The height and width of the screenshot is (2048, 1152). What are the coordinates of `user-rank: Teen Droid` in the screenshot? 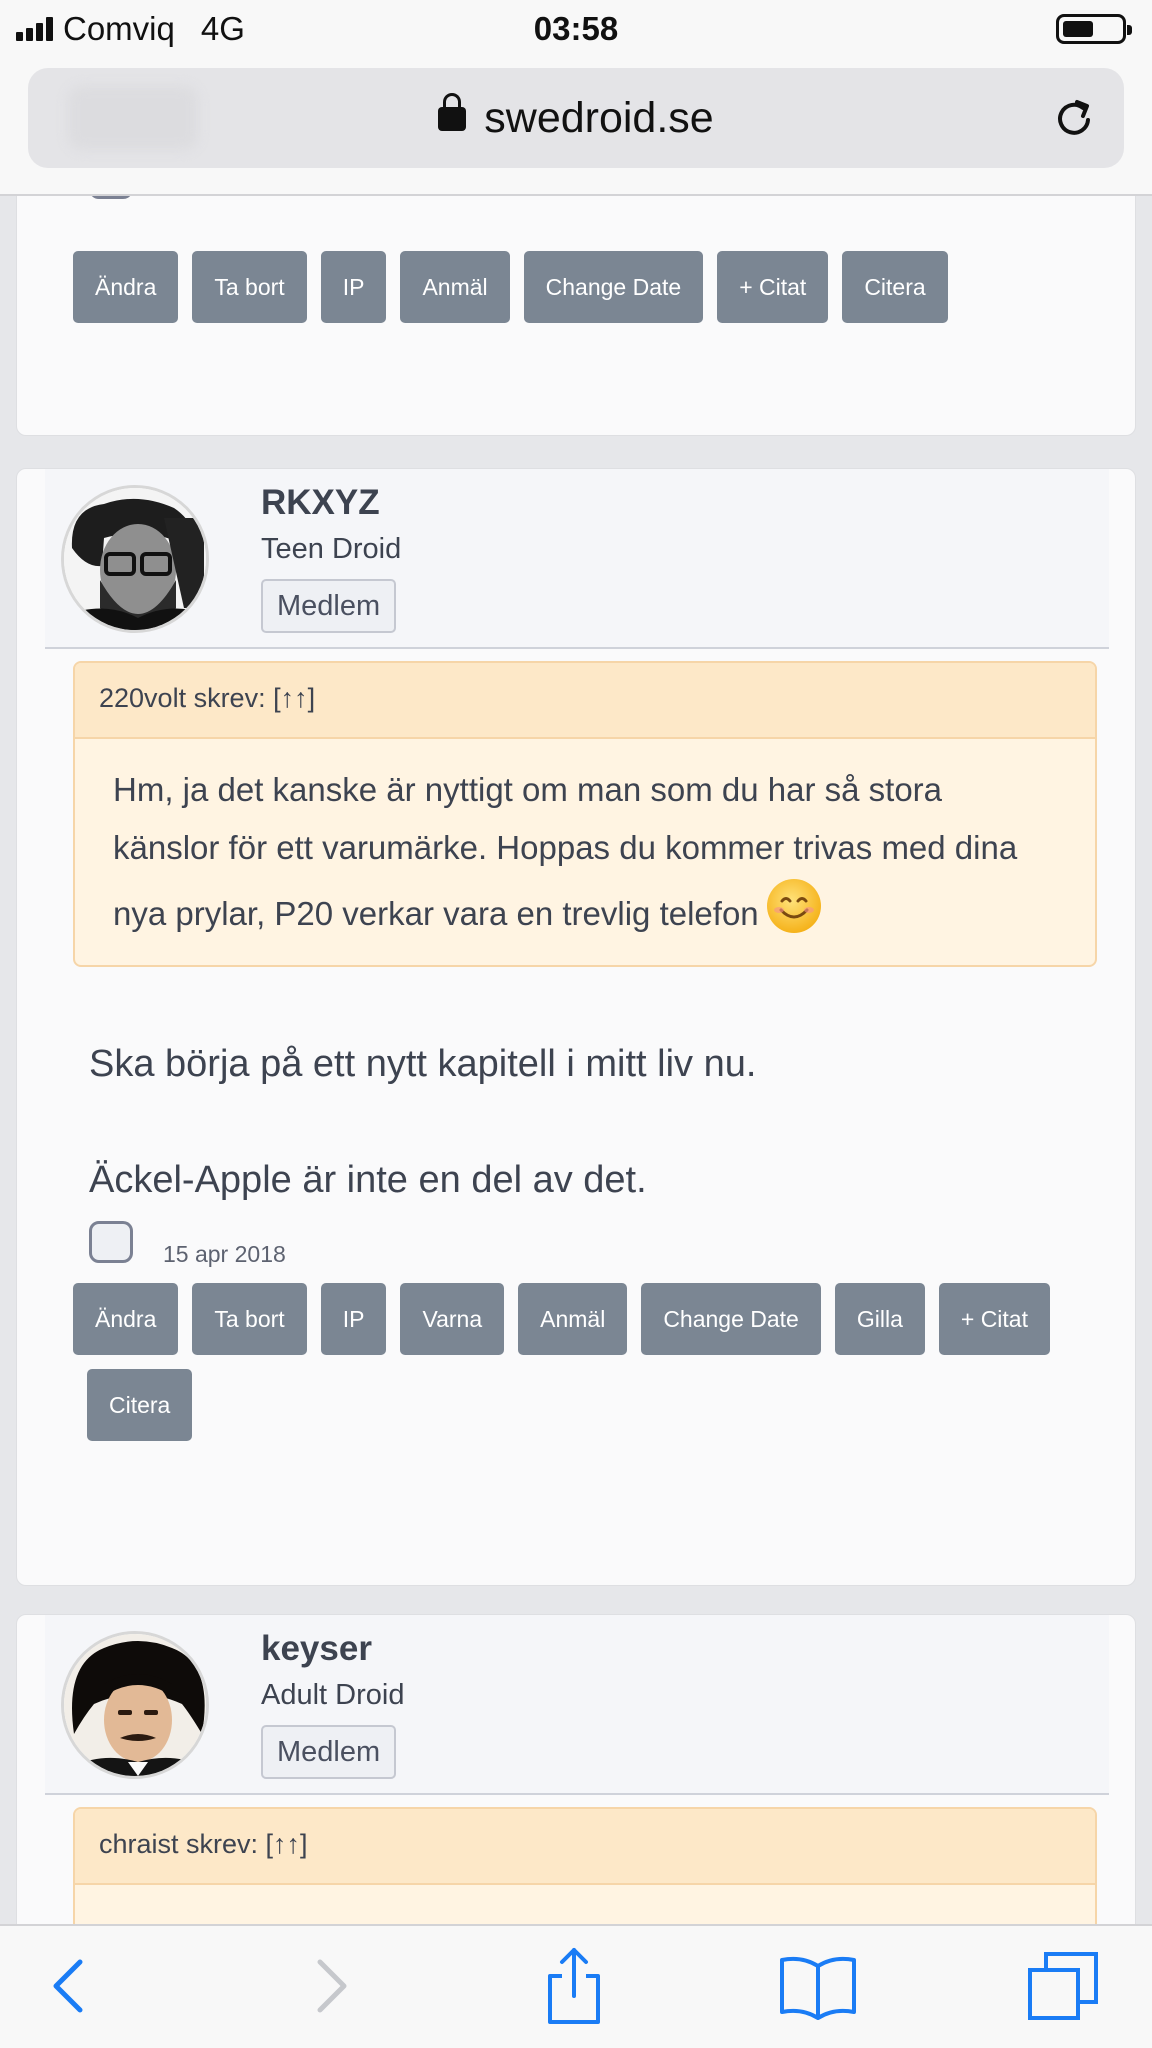 It's located at (331, 549).